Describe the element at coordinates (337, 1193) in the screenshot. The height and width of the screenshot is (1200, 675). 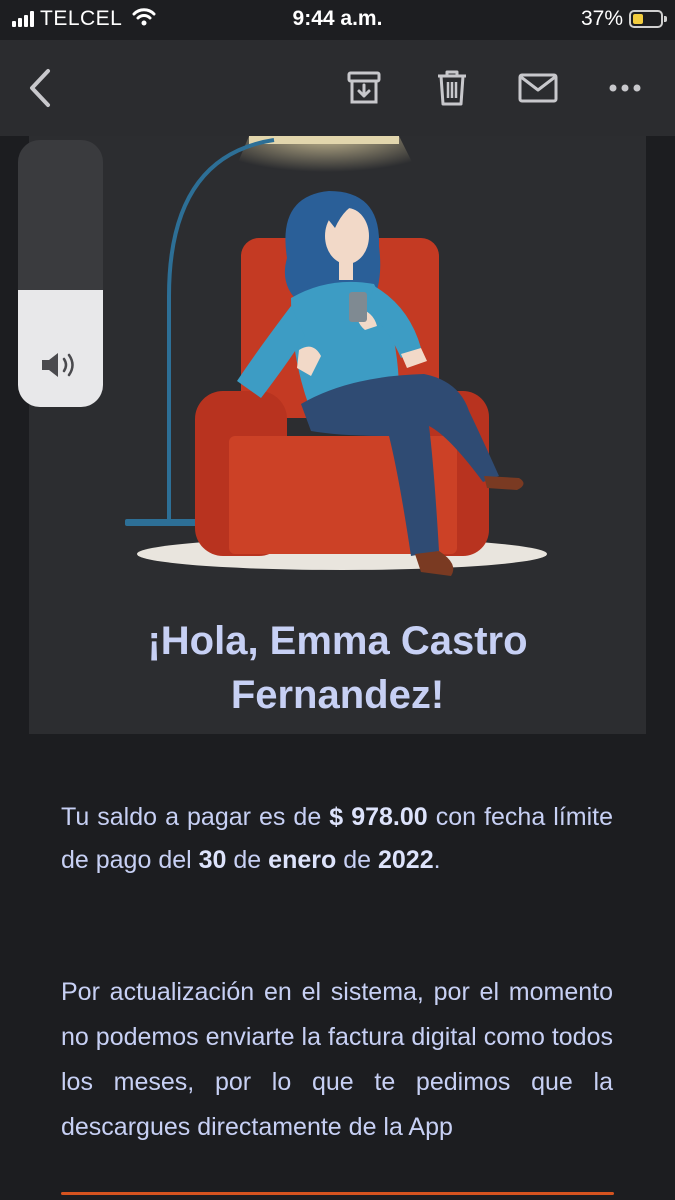
I see `accent-divider` at that location.